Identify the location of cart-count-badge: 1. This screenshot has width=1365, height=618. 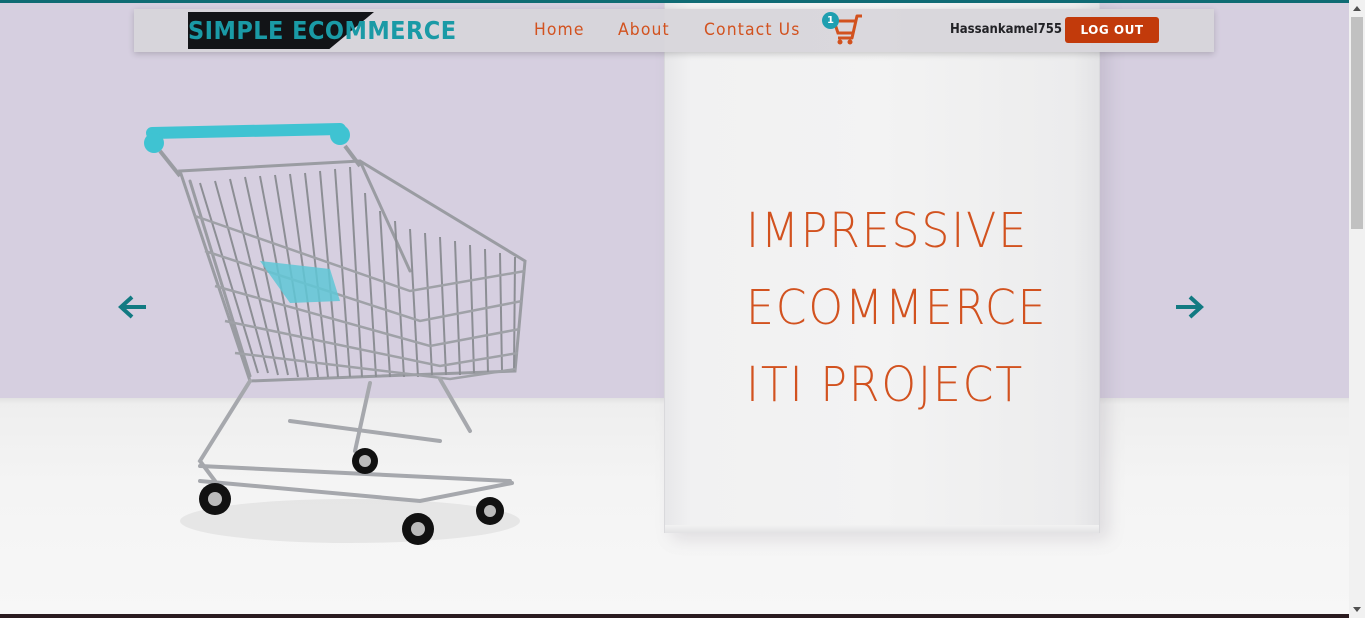
(830, 20).